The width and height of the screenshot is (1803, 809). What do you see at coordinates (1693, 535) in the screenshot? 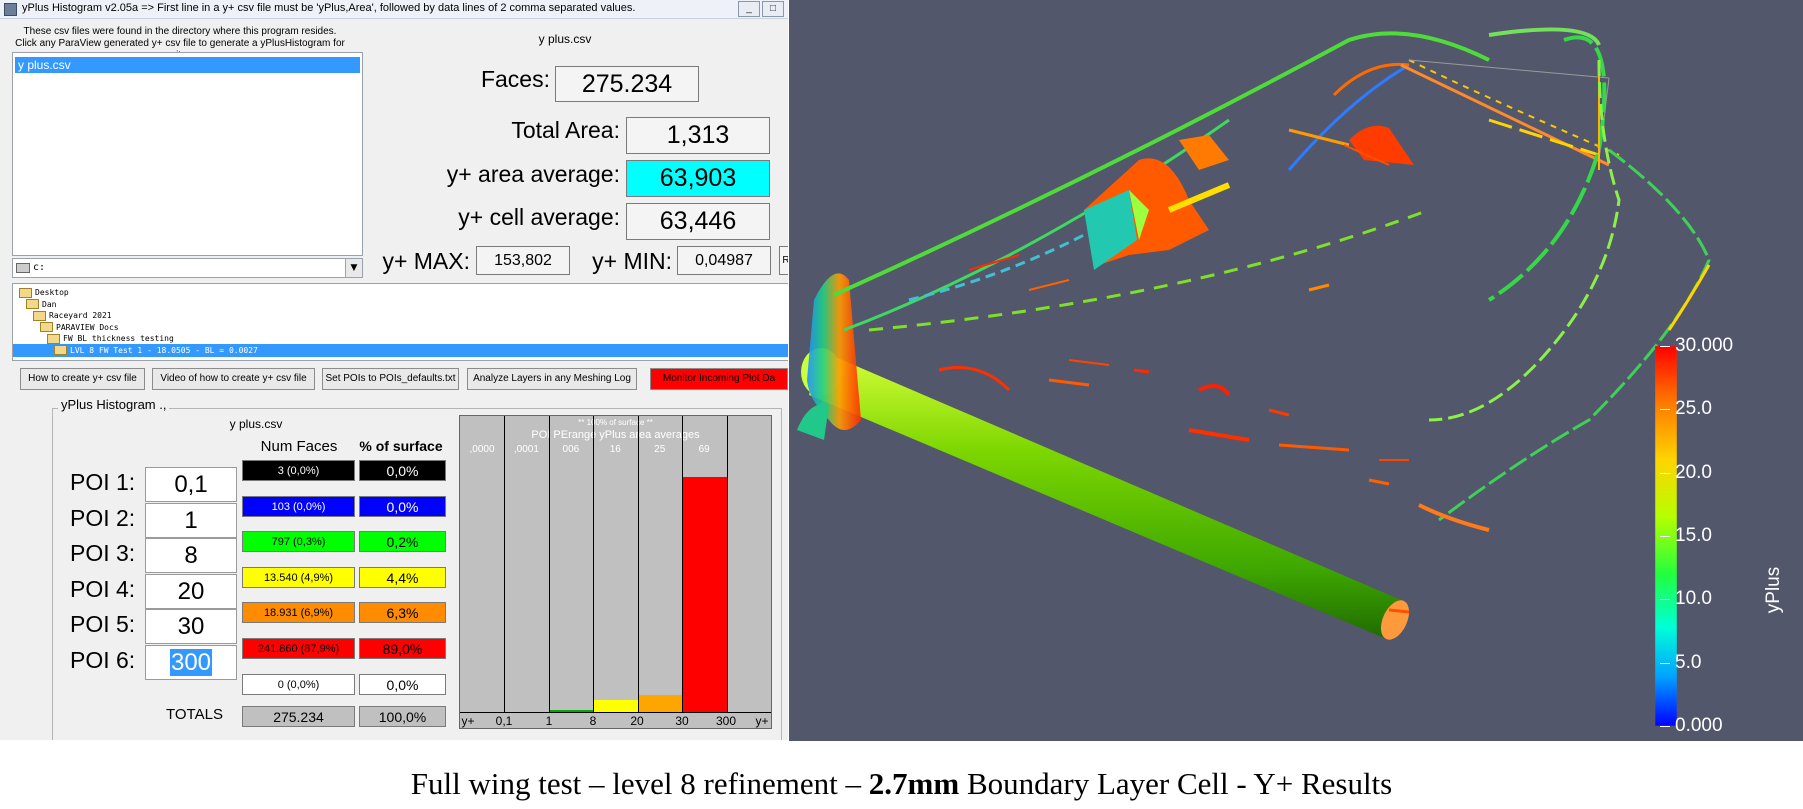
I see `colorbar-tick-label: 15.0` at bounding box center [1693, 535].